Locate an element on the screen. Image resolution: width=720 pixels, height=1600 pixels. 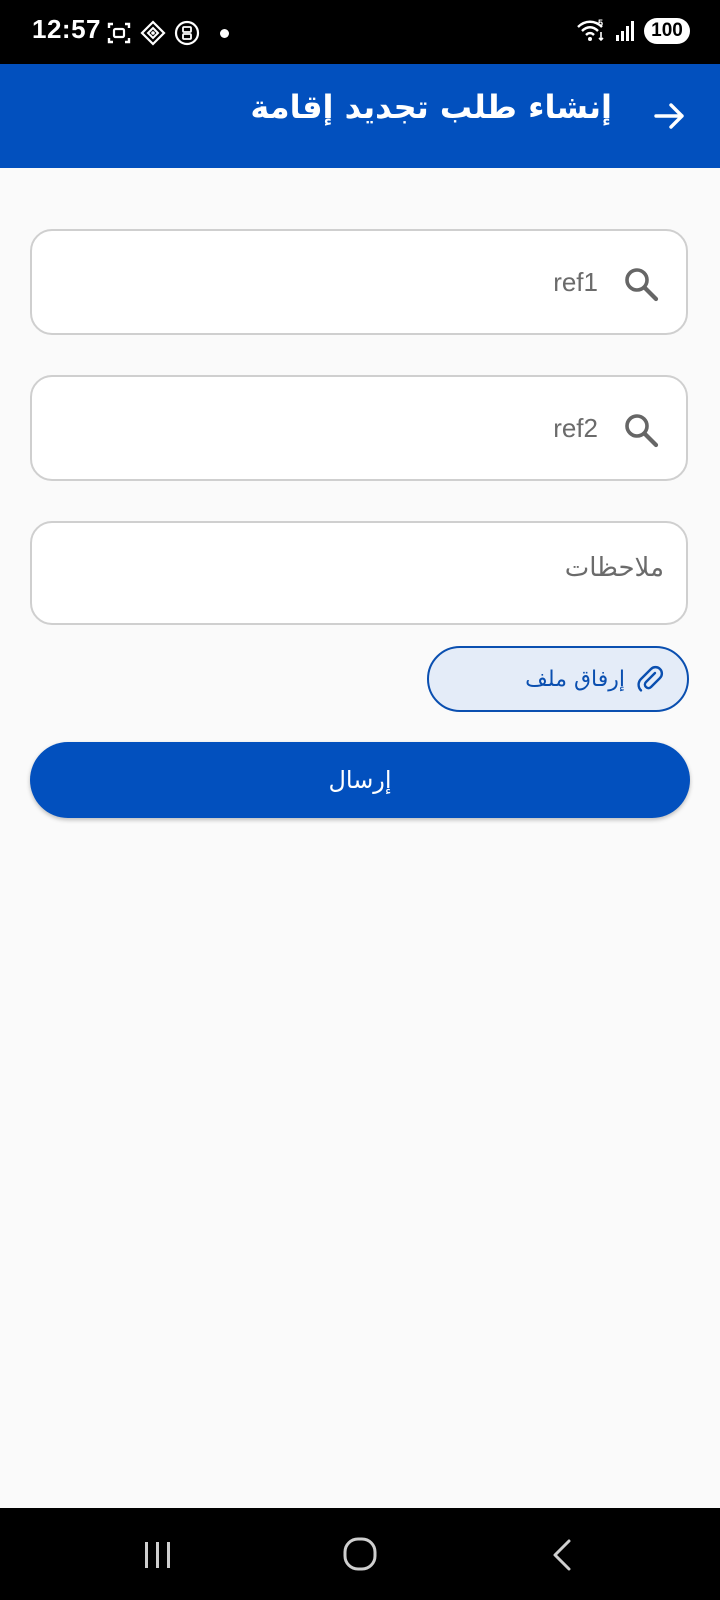
ref1-value: ref1 is located at coordinates (575, 282).